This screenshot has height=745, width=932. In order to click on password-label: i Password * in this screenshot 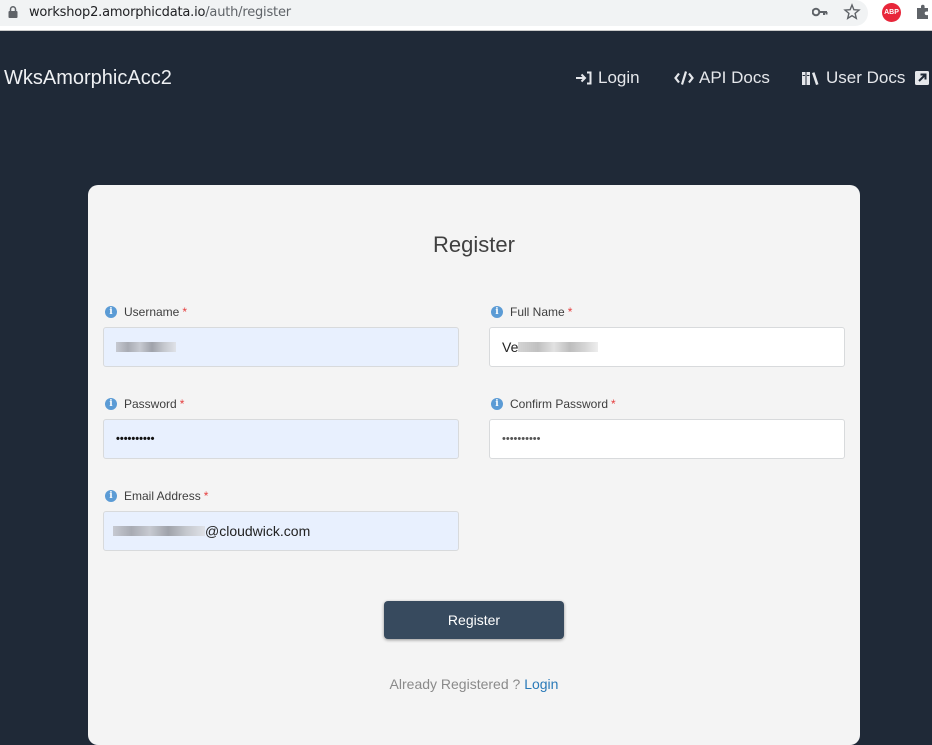, I will do `click(144, 404)`.